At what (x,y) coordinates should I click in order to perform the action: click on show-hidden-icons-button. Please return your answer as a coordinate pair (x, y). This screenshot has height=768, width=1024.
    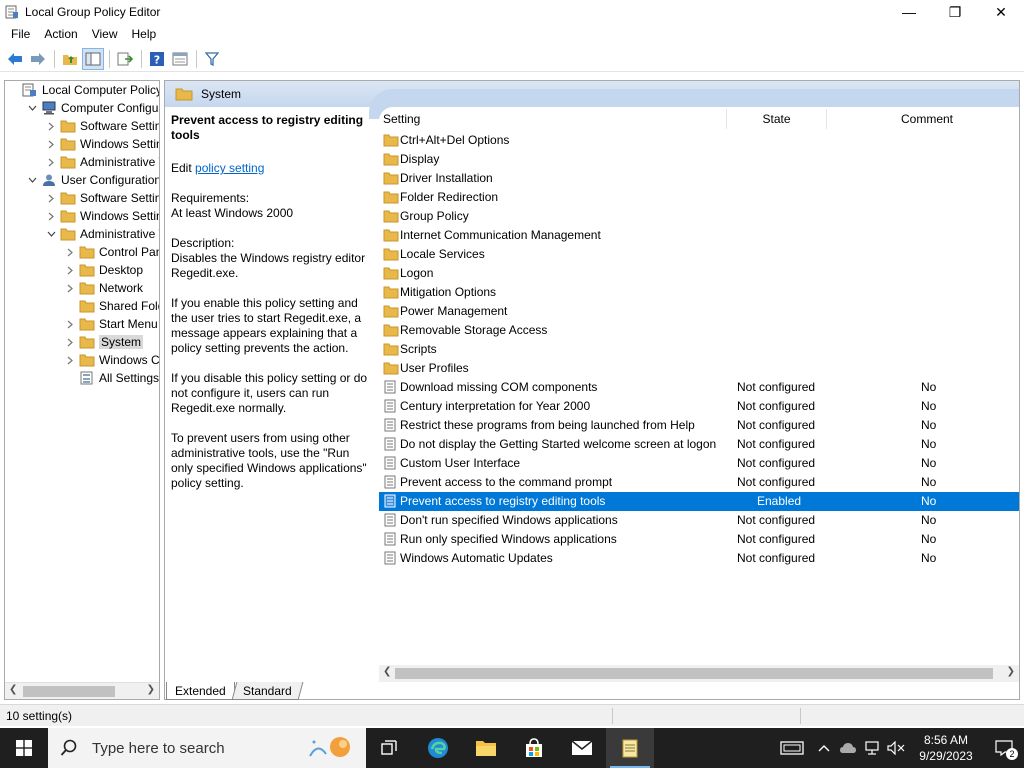
    Looking at the image, I should click on (824, 748).